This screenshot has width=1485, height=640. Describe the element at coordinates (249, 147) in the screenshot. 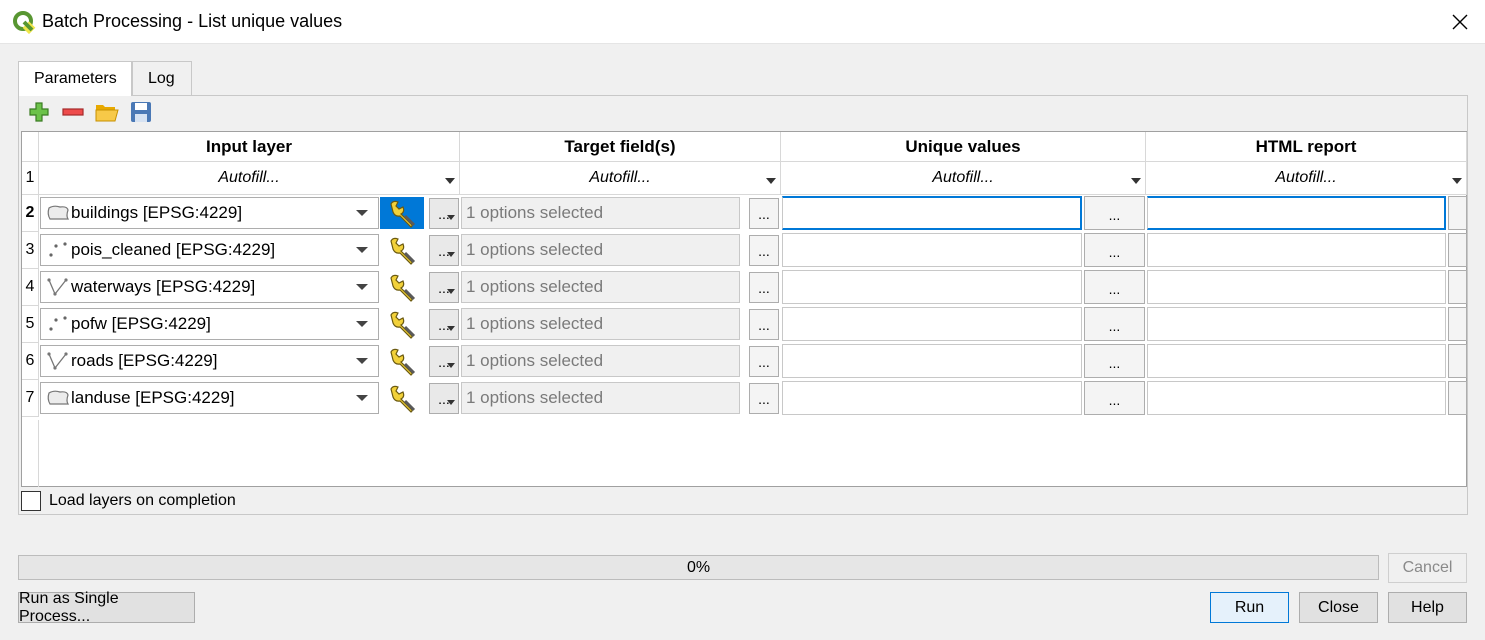

I see `column-header-input-layer: Input layer` at that location.